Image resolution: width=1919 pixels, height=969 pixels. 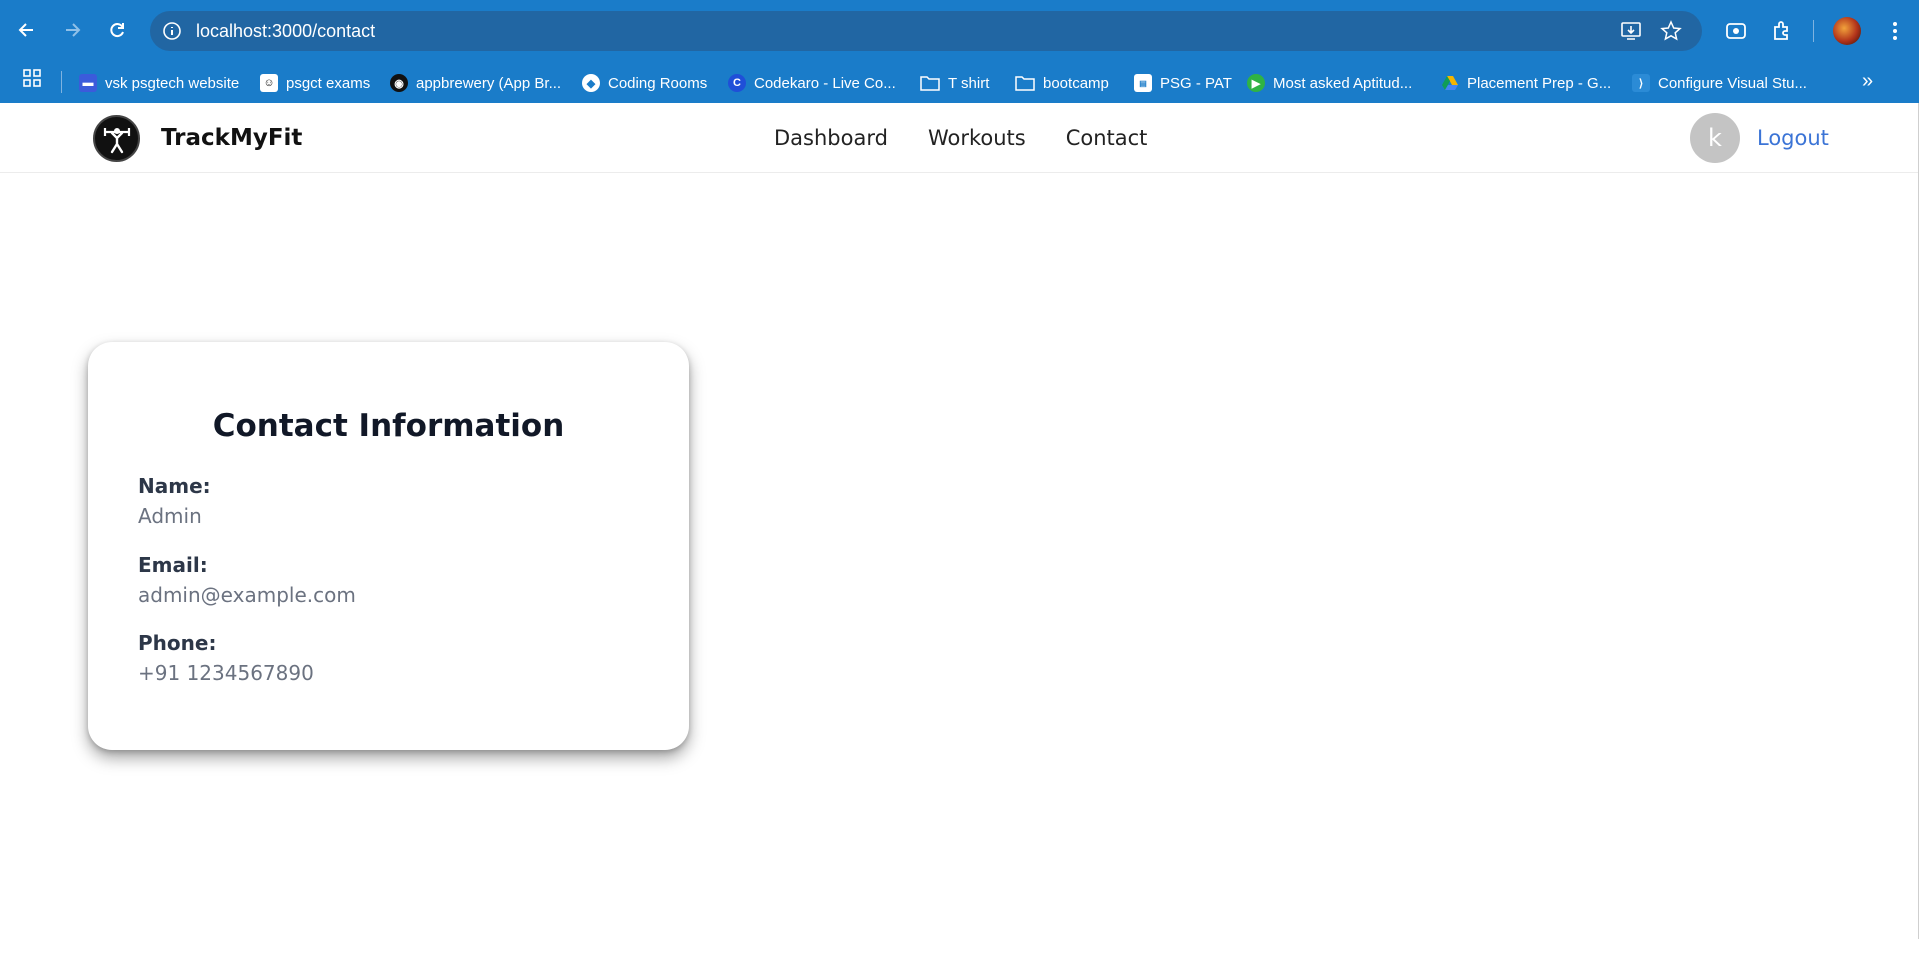 I want to click on bookmark-psg-pat: ▤ PSG - PAT, so click(x=1183, y=83).